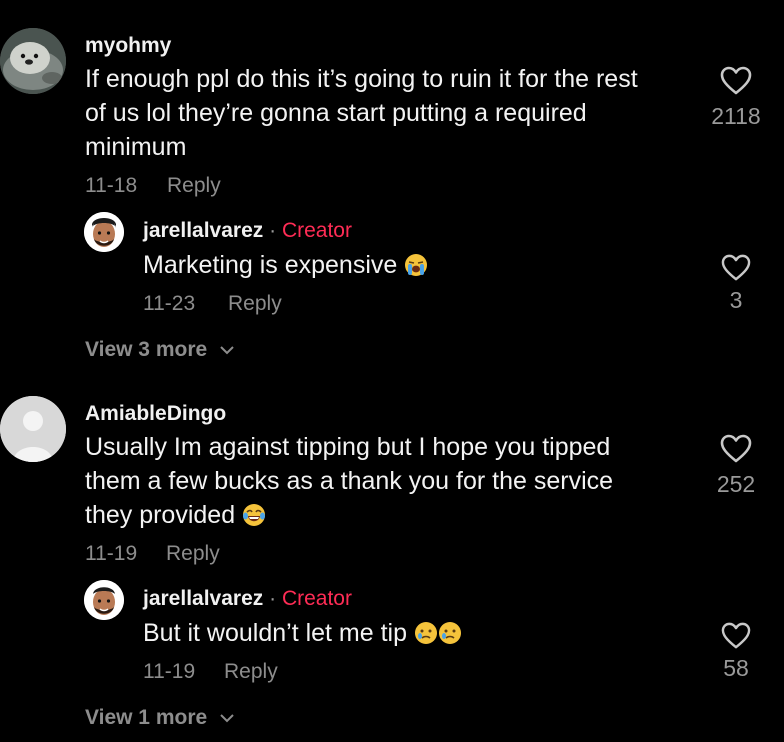  What do you see at coordinates (128, 46) in the screenshot?
I see `comment-username: myohmy` at bounding box center [128, 46].